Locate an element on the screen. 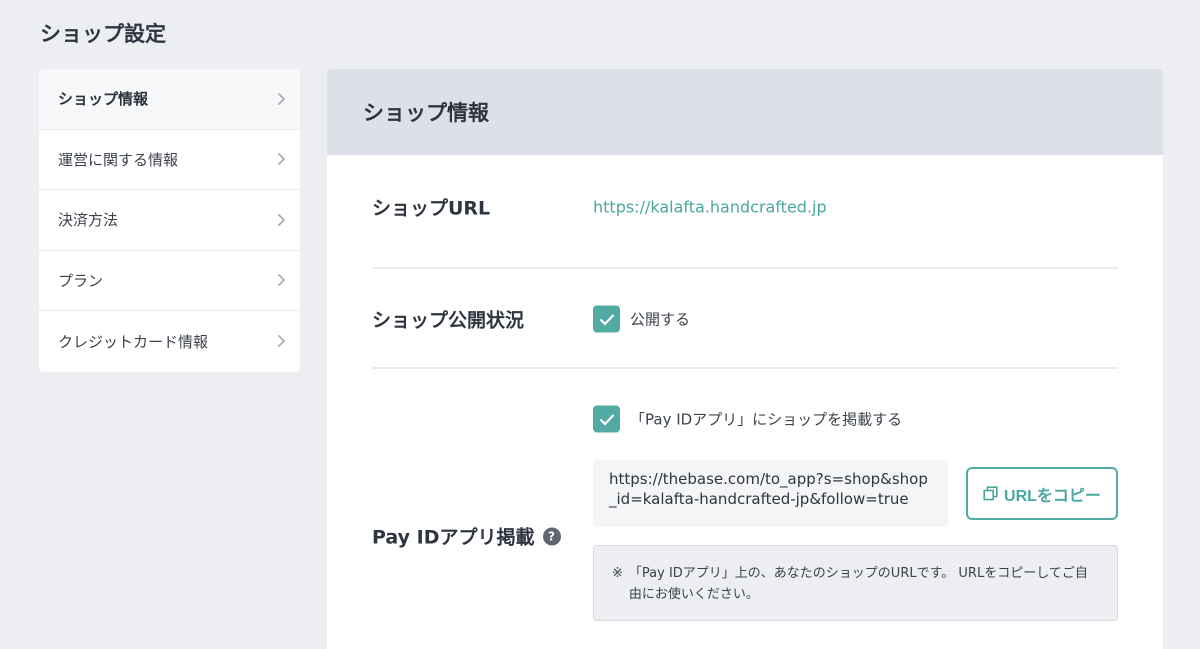 This screenshot has width=1200, height=649. panel-title: ショップ情報 is located at coordinates (745, 112).